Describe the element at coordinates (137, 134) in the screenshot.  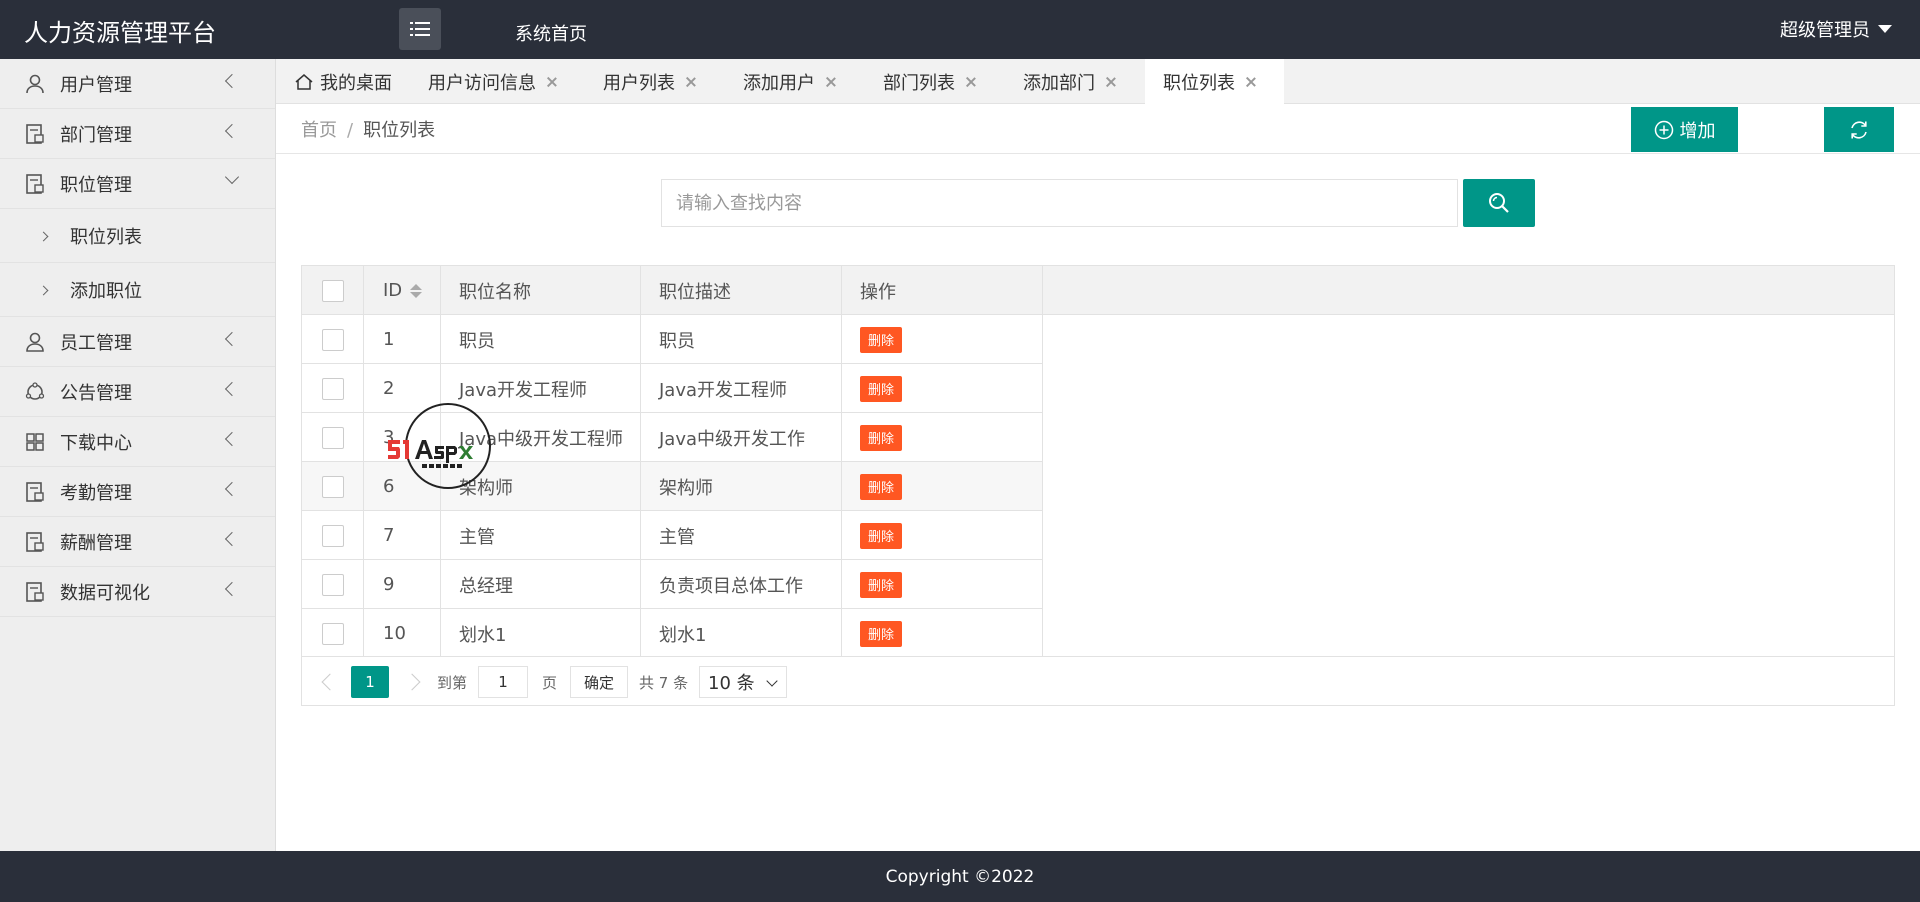
I see `sidebar-item-department-management: 部门管理` at that location.